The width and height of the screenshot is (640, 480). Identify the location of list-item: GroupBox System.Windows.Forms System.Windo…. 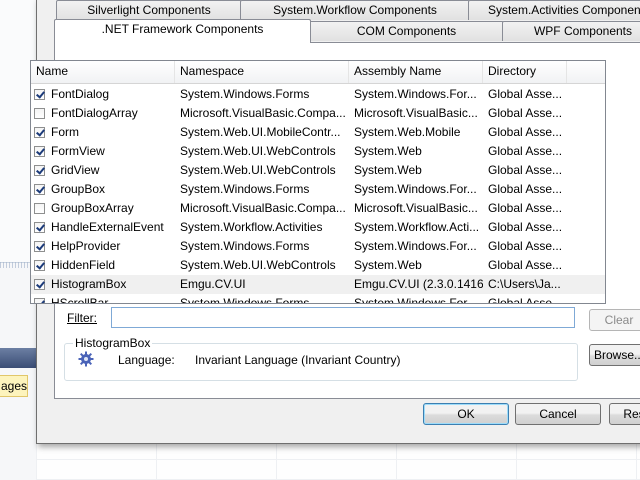
(318, 189).